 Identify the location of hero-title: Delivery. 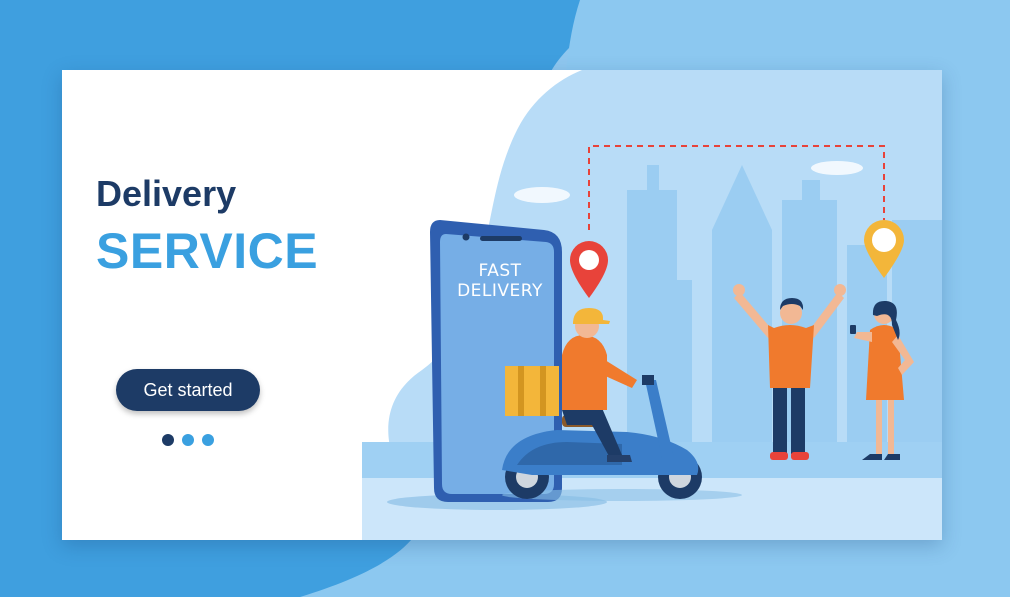
(166, 193).